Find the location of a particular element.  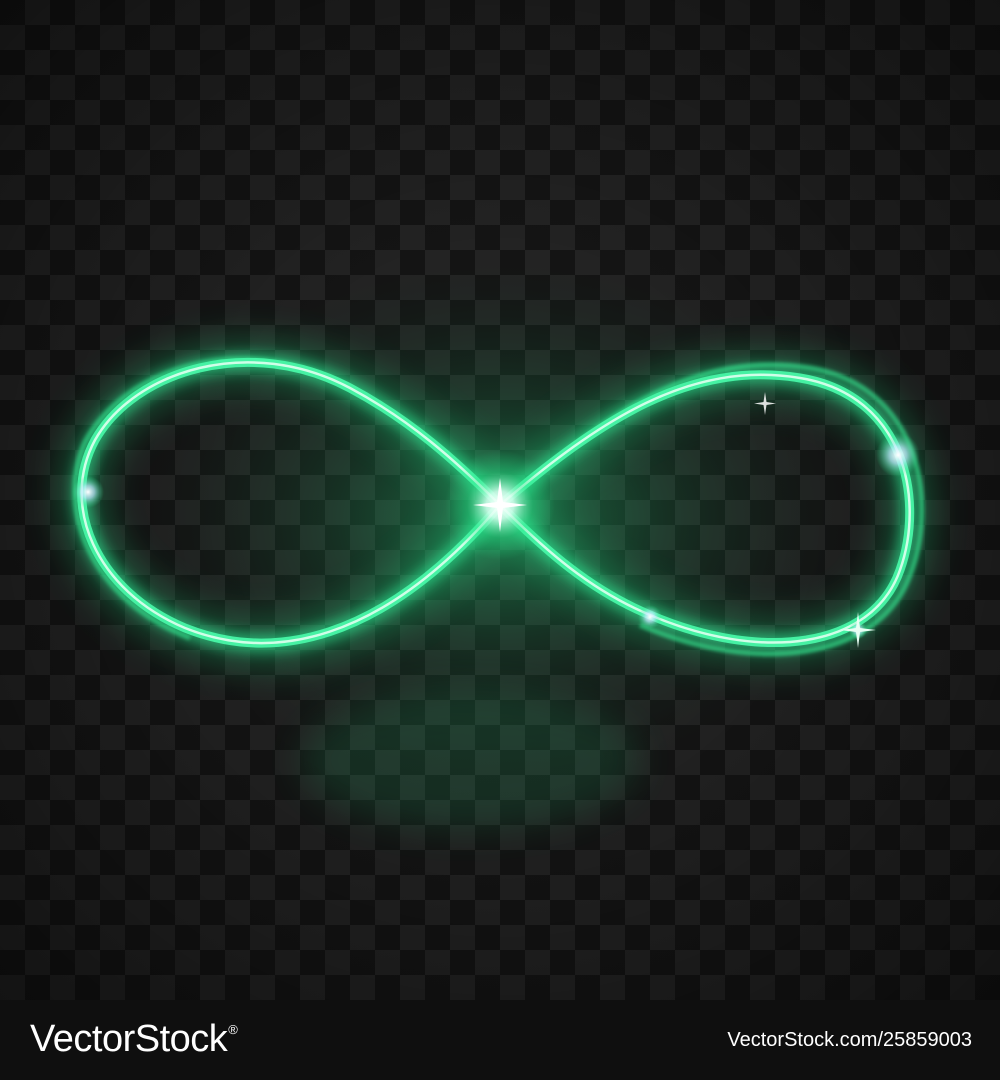

sparkle-bottom is located at coordinates (650, 617).